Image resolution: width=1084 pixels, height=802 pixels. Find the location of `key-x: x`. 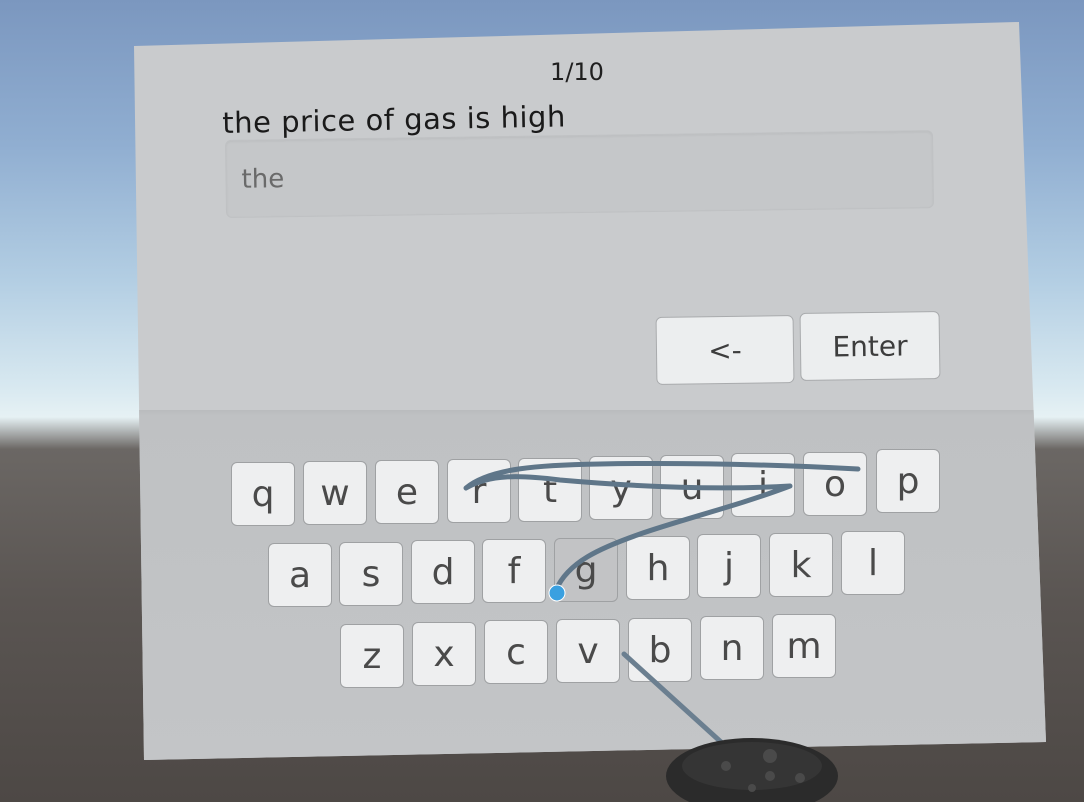

key-x: x is located at coordinates (444, 654).